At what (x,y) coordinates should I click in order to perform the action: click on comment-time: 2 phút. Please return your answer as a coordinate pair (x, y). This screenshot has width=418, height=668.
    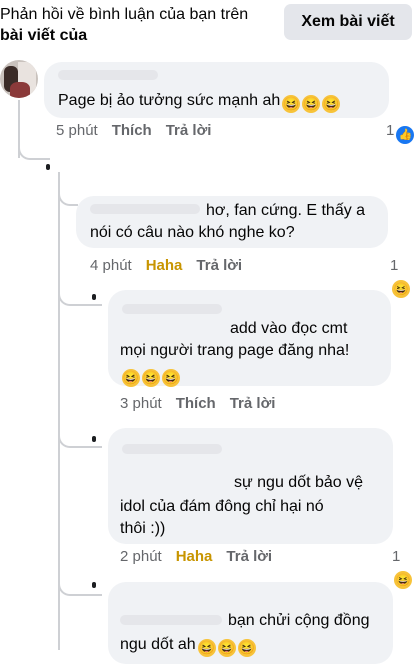
    Looking at the image, I should click on (141, 556).